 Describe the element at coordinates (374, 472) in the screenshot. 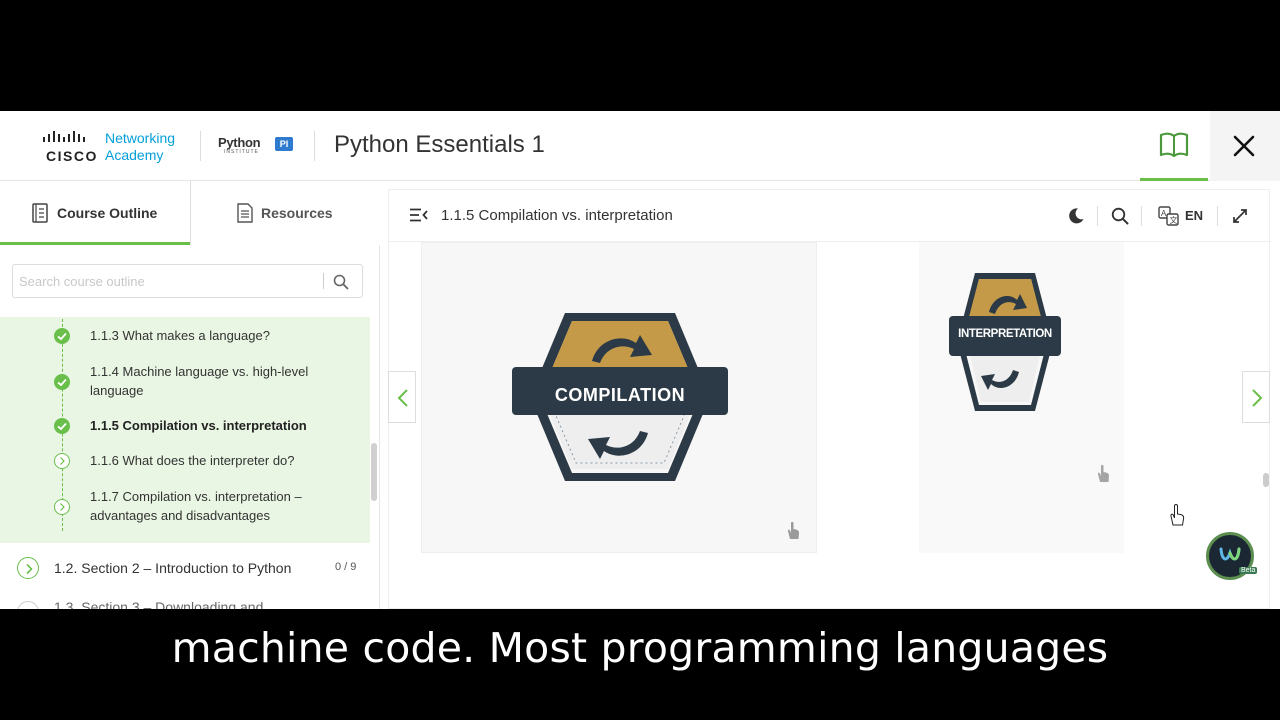

I see `sidebar-scrollbar` at that location.